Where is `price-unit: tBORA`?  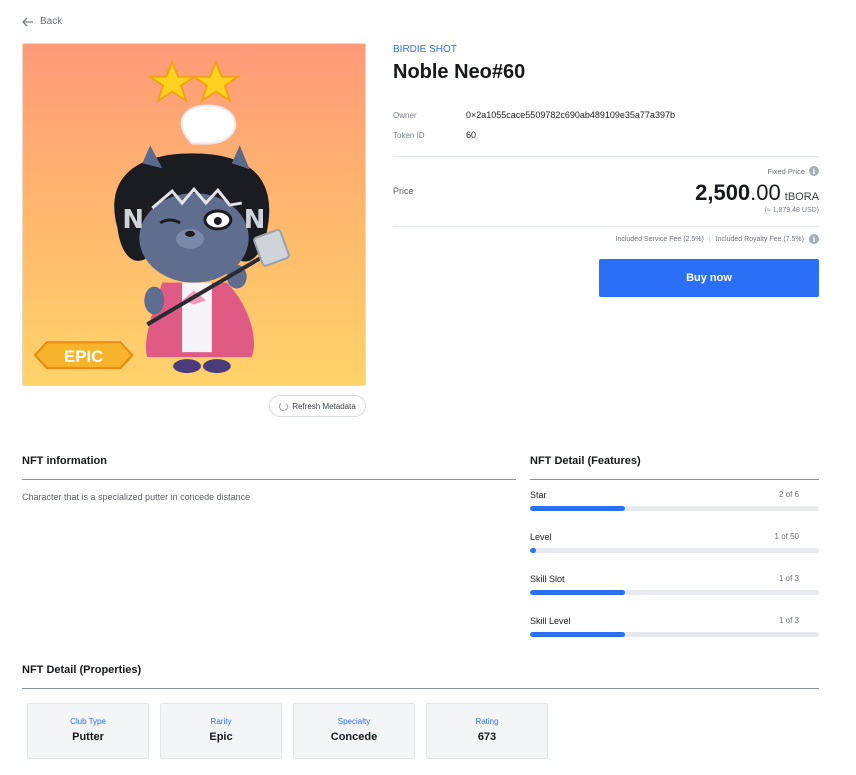 price-unit: tBORA is located at coordinates (801, 197).